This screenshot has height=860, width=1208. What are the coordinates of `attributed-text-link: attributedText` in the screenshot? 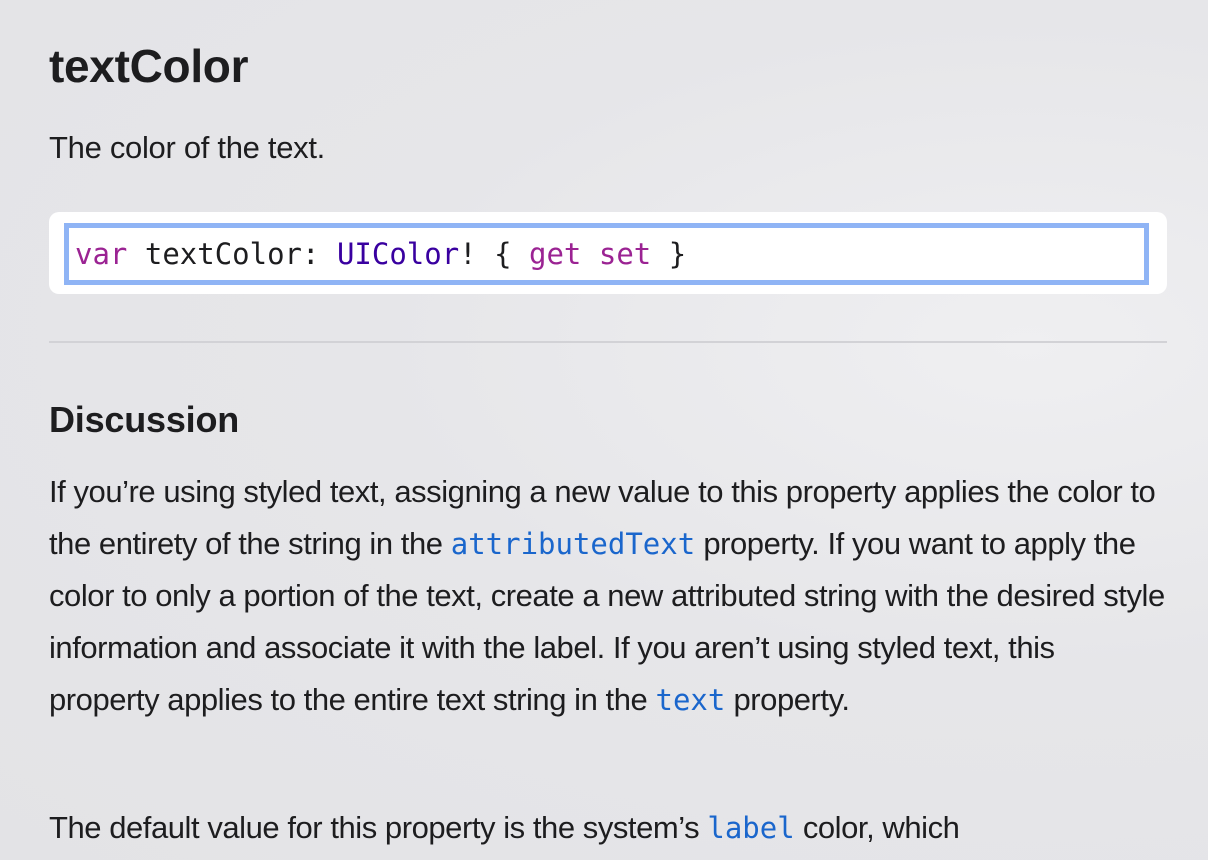 It's located at (573, 544).